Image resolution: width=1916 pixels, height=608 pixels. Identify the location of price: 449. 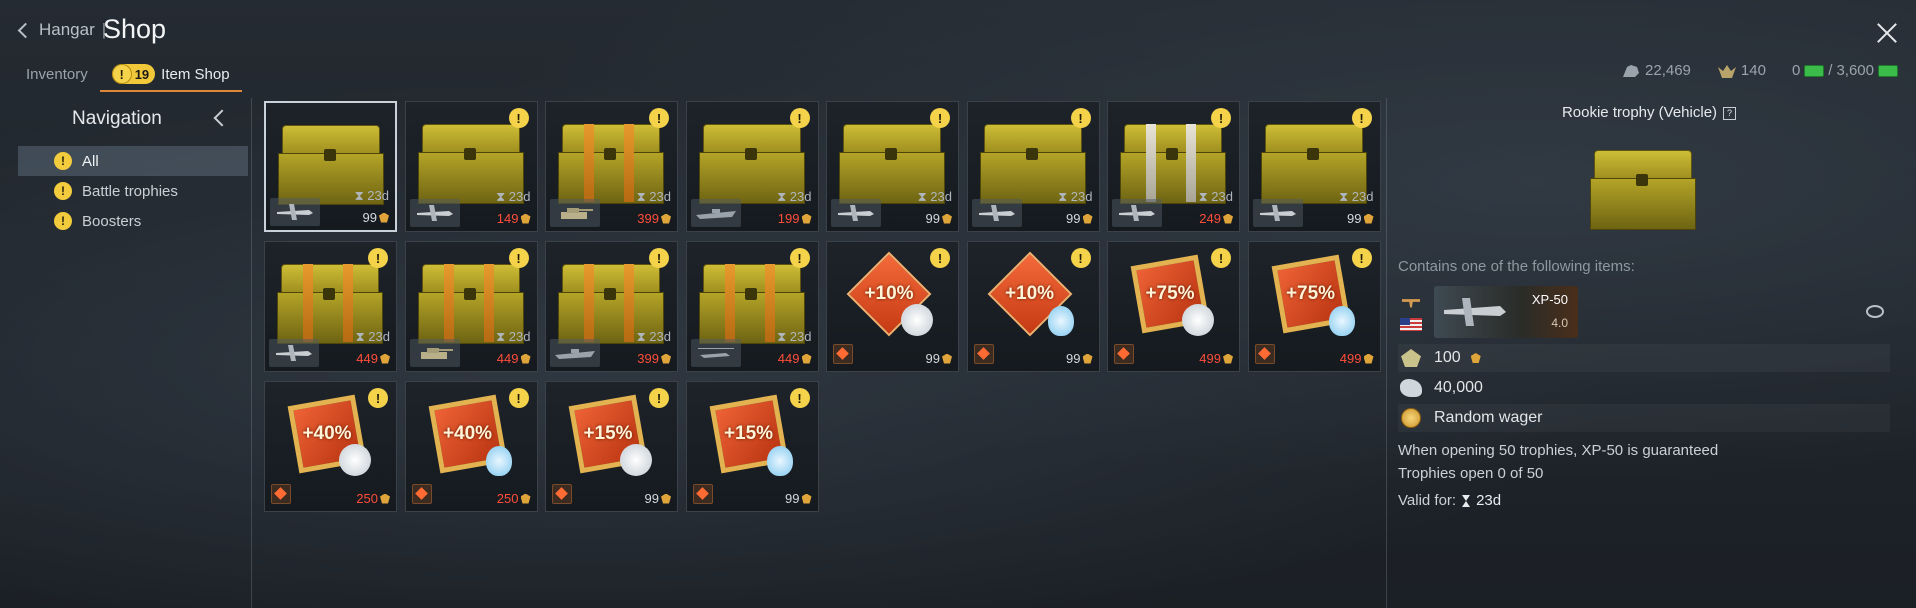
(514, 358).